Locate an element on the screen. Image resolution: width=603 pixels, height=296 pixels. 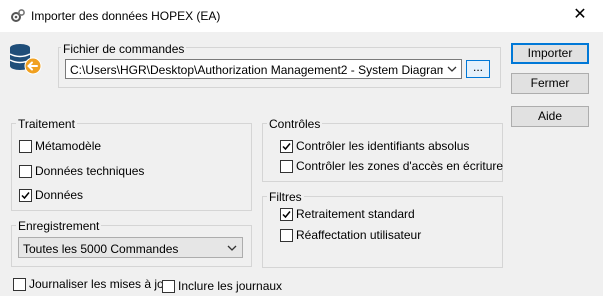
checkbox-label: Inclure les journaux is located at coordinates (230, 286).